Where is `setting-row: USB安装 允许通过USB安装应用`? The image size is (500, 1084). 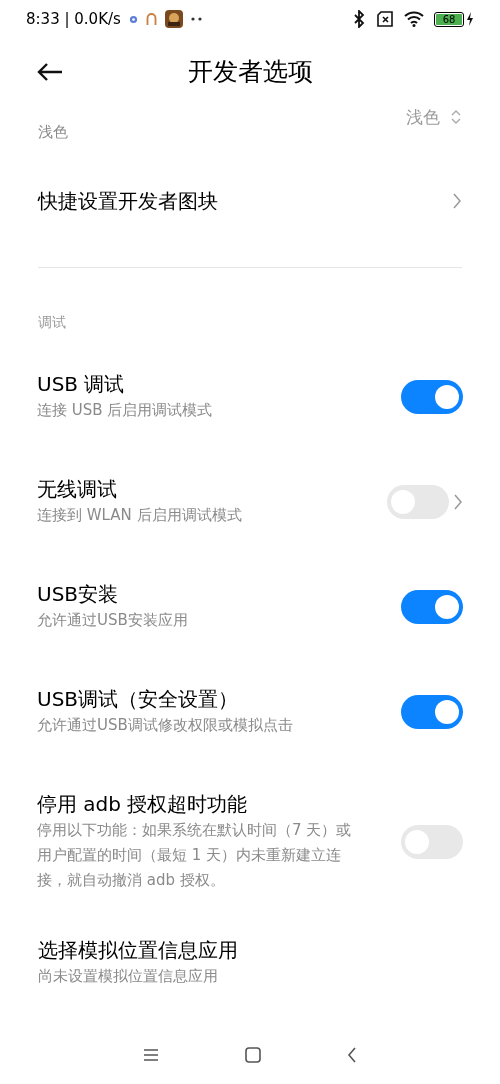 setting-row: USB安装 允许通过USB安装应用 is located at coordinates (250, 606).